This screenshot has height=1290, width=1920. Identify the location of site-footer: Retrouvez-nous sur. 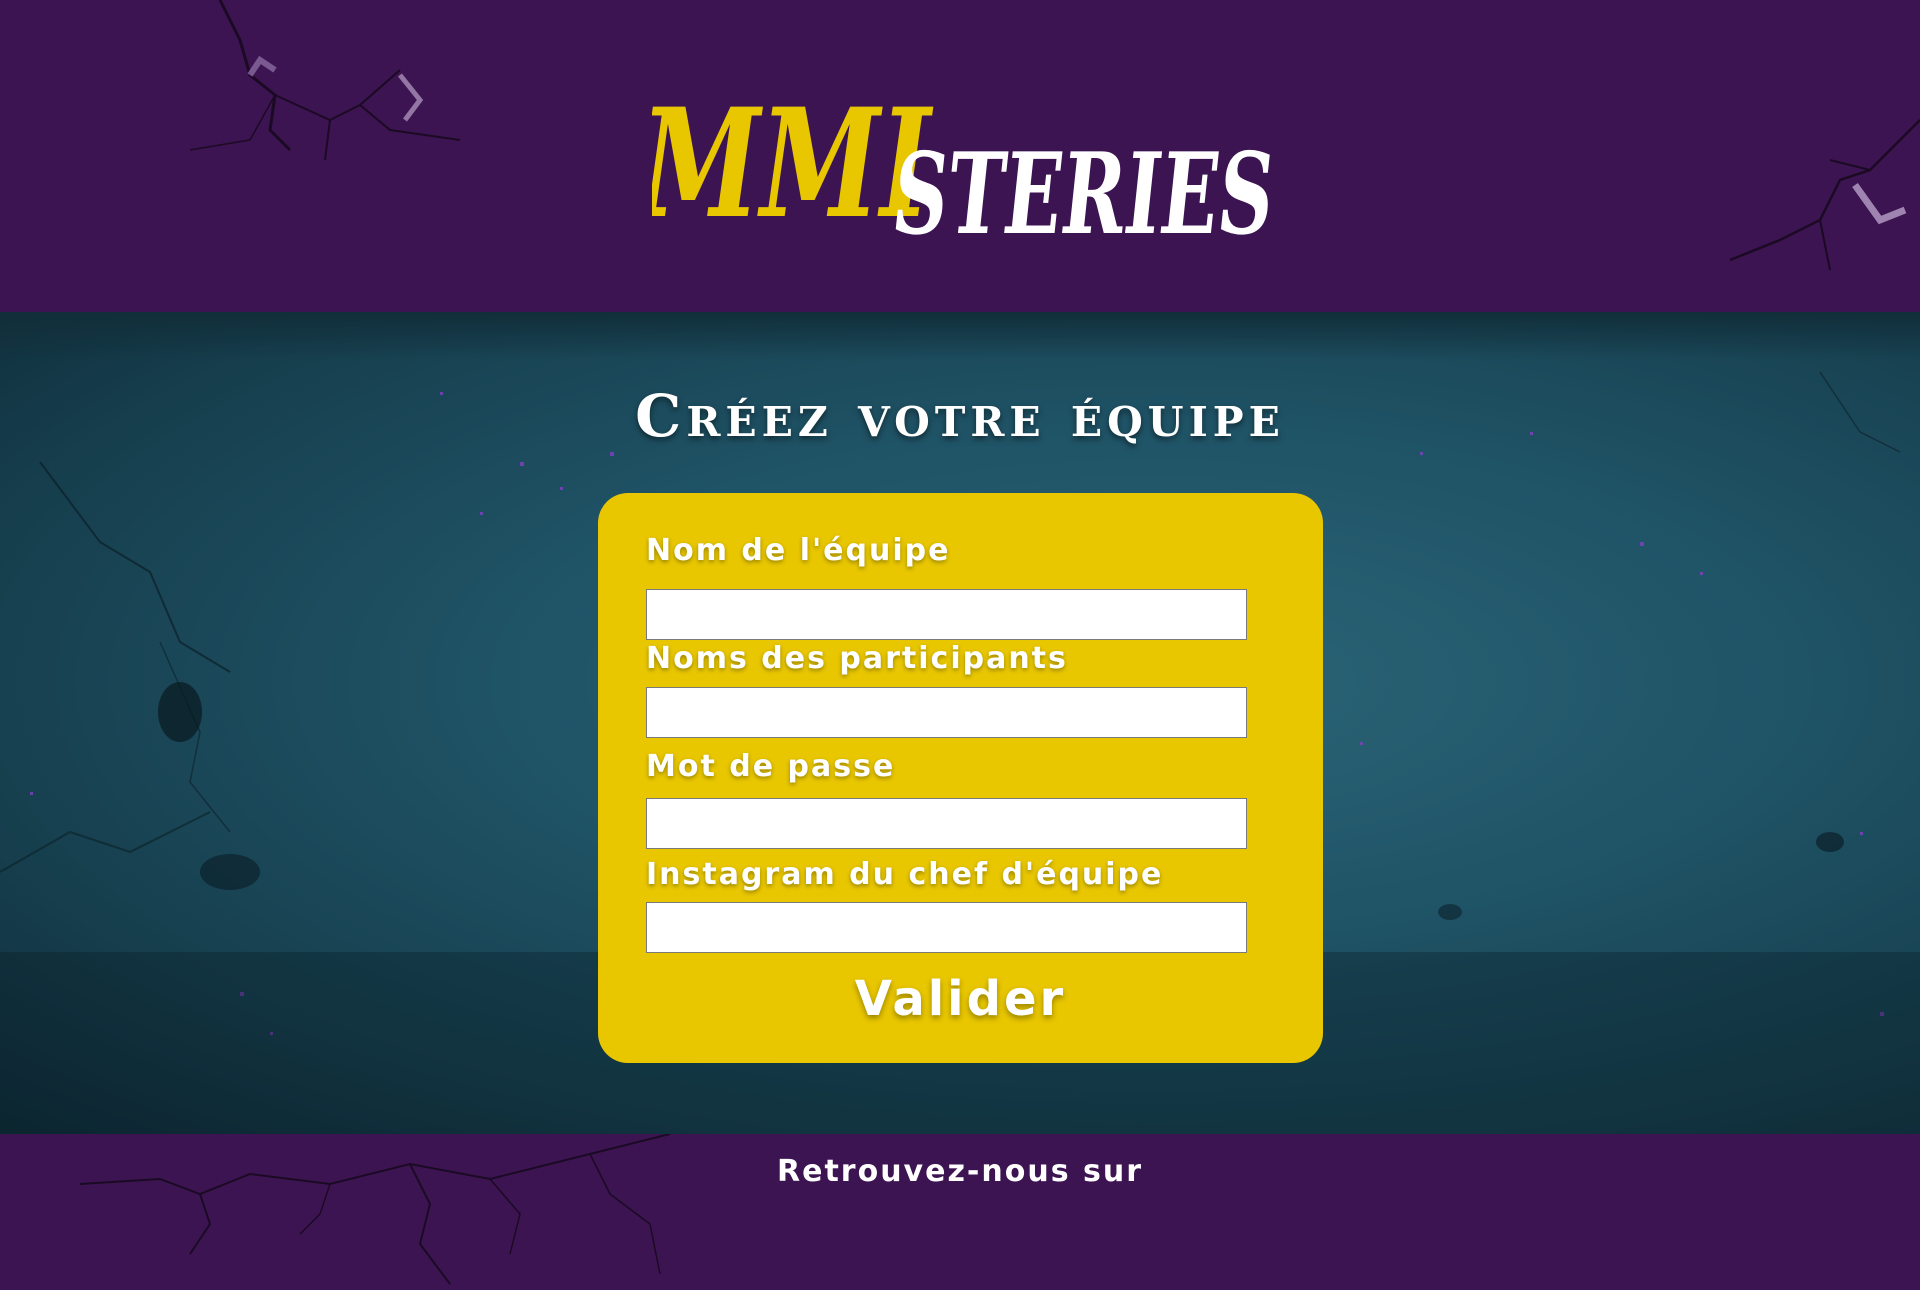
(960, 1212).